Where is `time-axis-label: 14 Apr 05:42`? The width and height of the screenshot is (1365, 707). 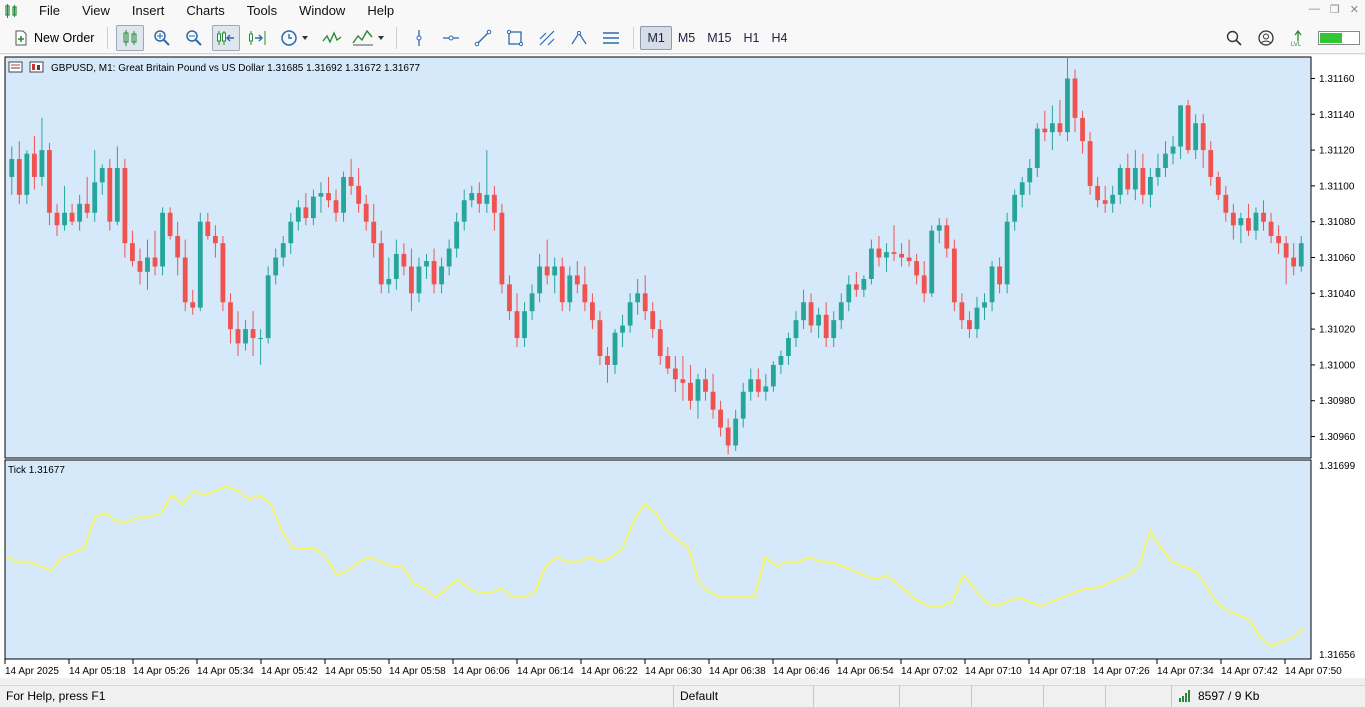 time-axis-label: 14 Apr 05:42 is located at coordinates (289, 671).